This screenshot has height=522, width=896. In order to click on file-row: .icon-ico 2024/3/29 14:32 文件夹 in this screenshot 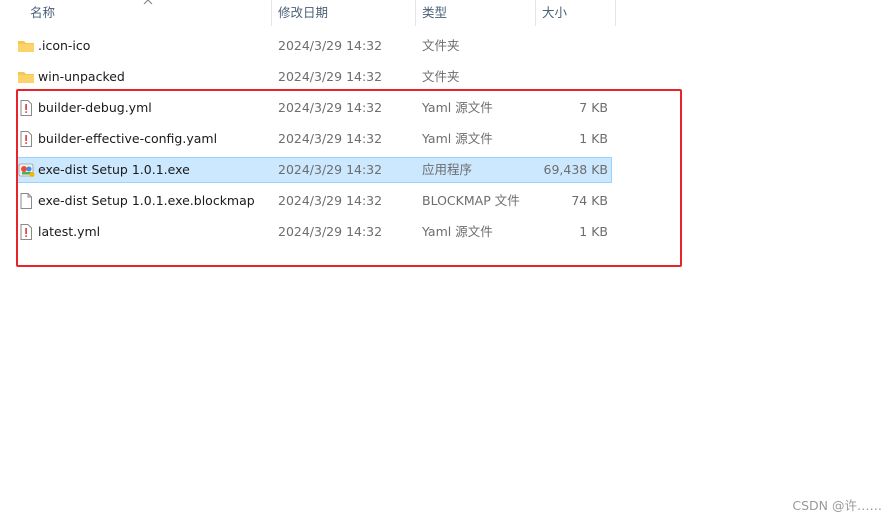, I will do `click(314, 46)`.